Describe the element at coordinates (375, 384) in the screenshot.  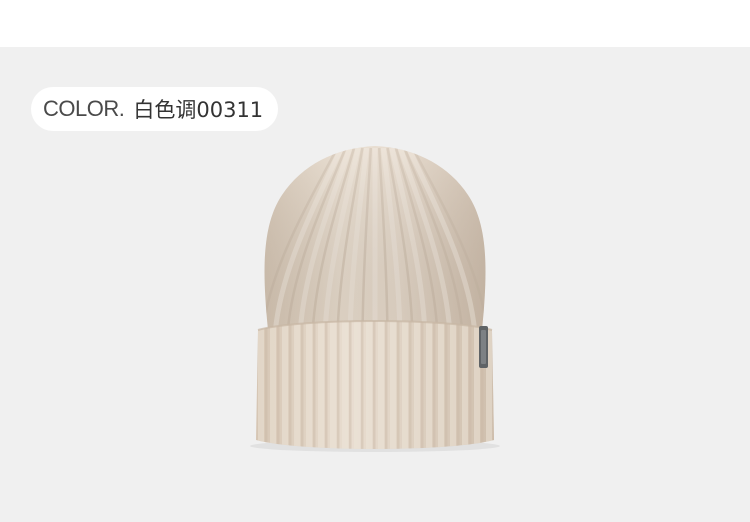
I see `hat-cuff` at that location.